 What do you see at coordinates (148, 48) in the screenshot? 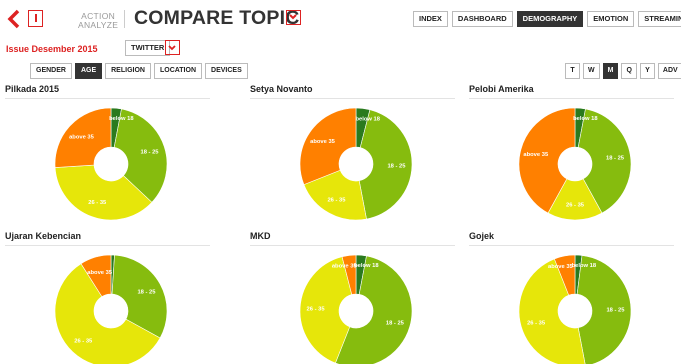
I see `source-select: TWITTER` at bounding box center [148, 48].